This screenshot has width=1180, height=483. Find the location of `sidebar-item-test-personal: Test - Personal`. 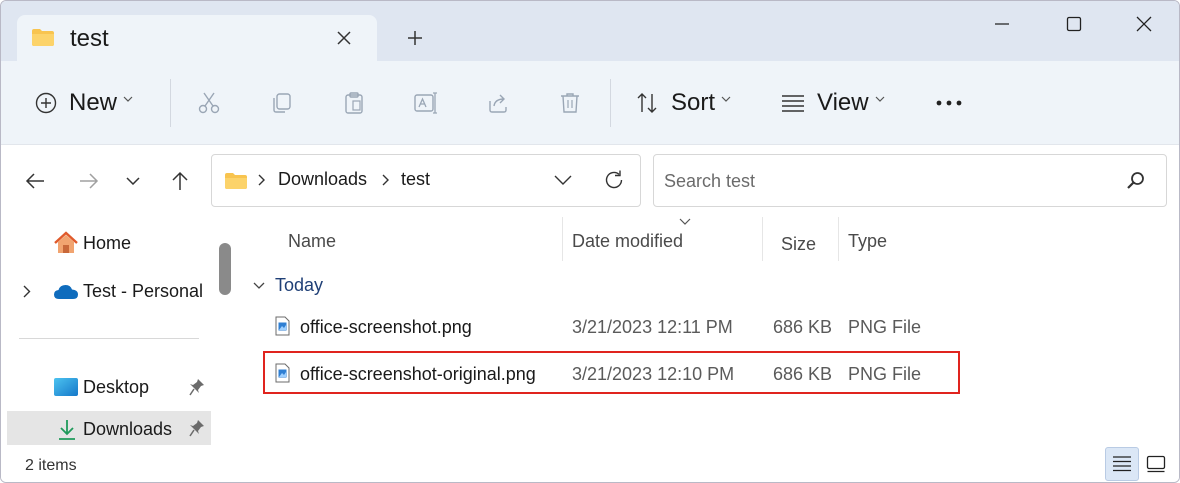

sidebar-item-test-personal: Test - Personal is located at coordinates (106, 291).